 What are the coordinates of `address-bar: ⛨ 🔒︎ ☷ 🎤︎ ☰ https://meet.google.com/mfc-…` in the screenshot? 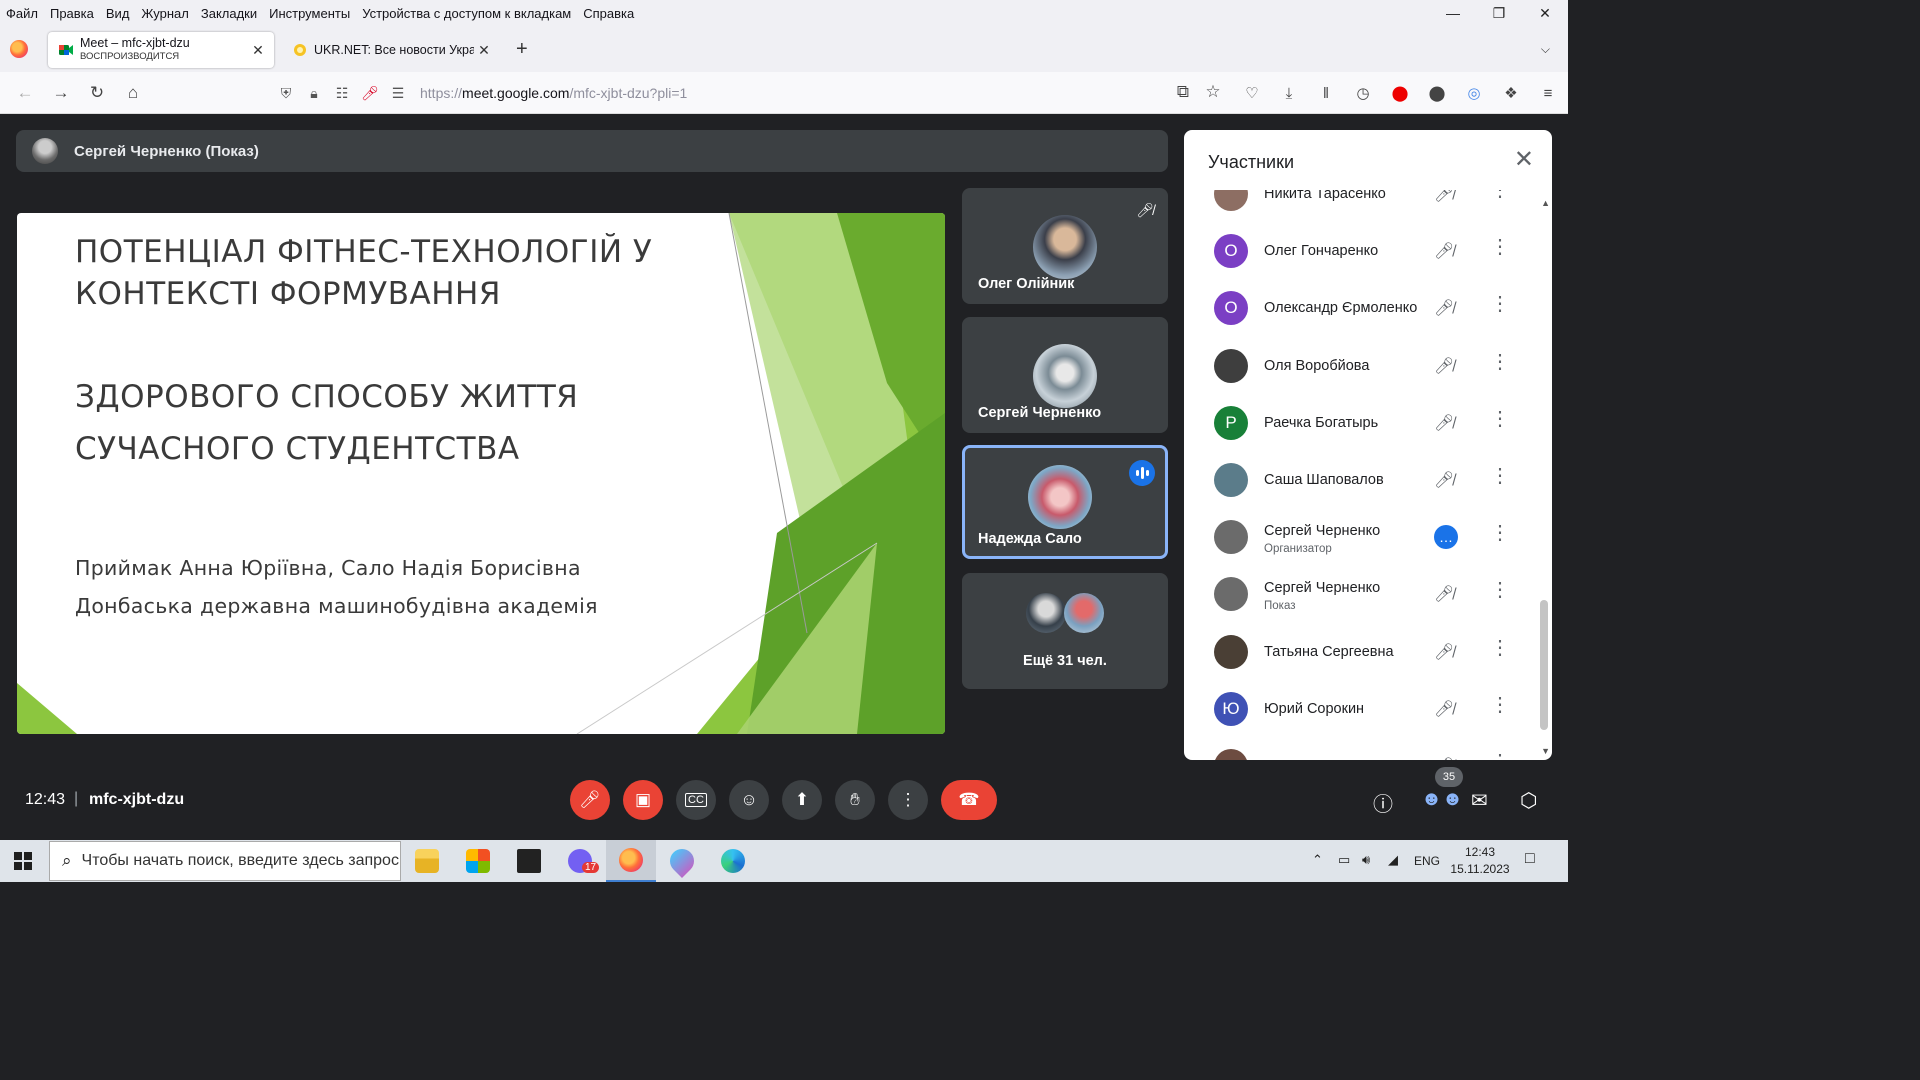 It's located at (752, 93).